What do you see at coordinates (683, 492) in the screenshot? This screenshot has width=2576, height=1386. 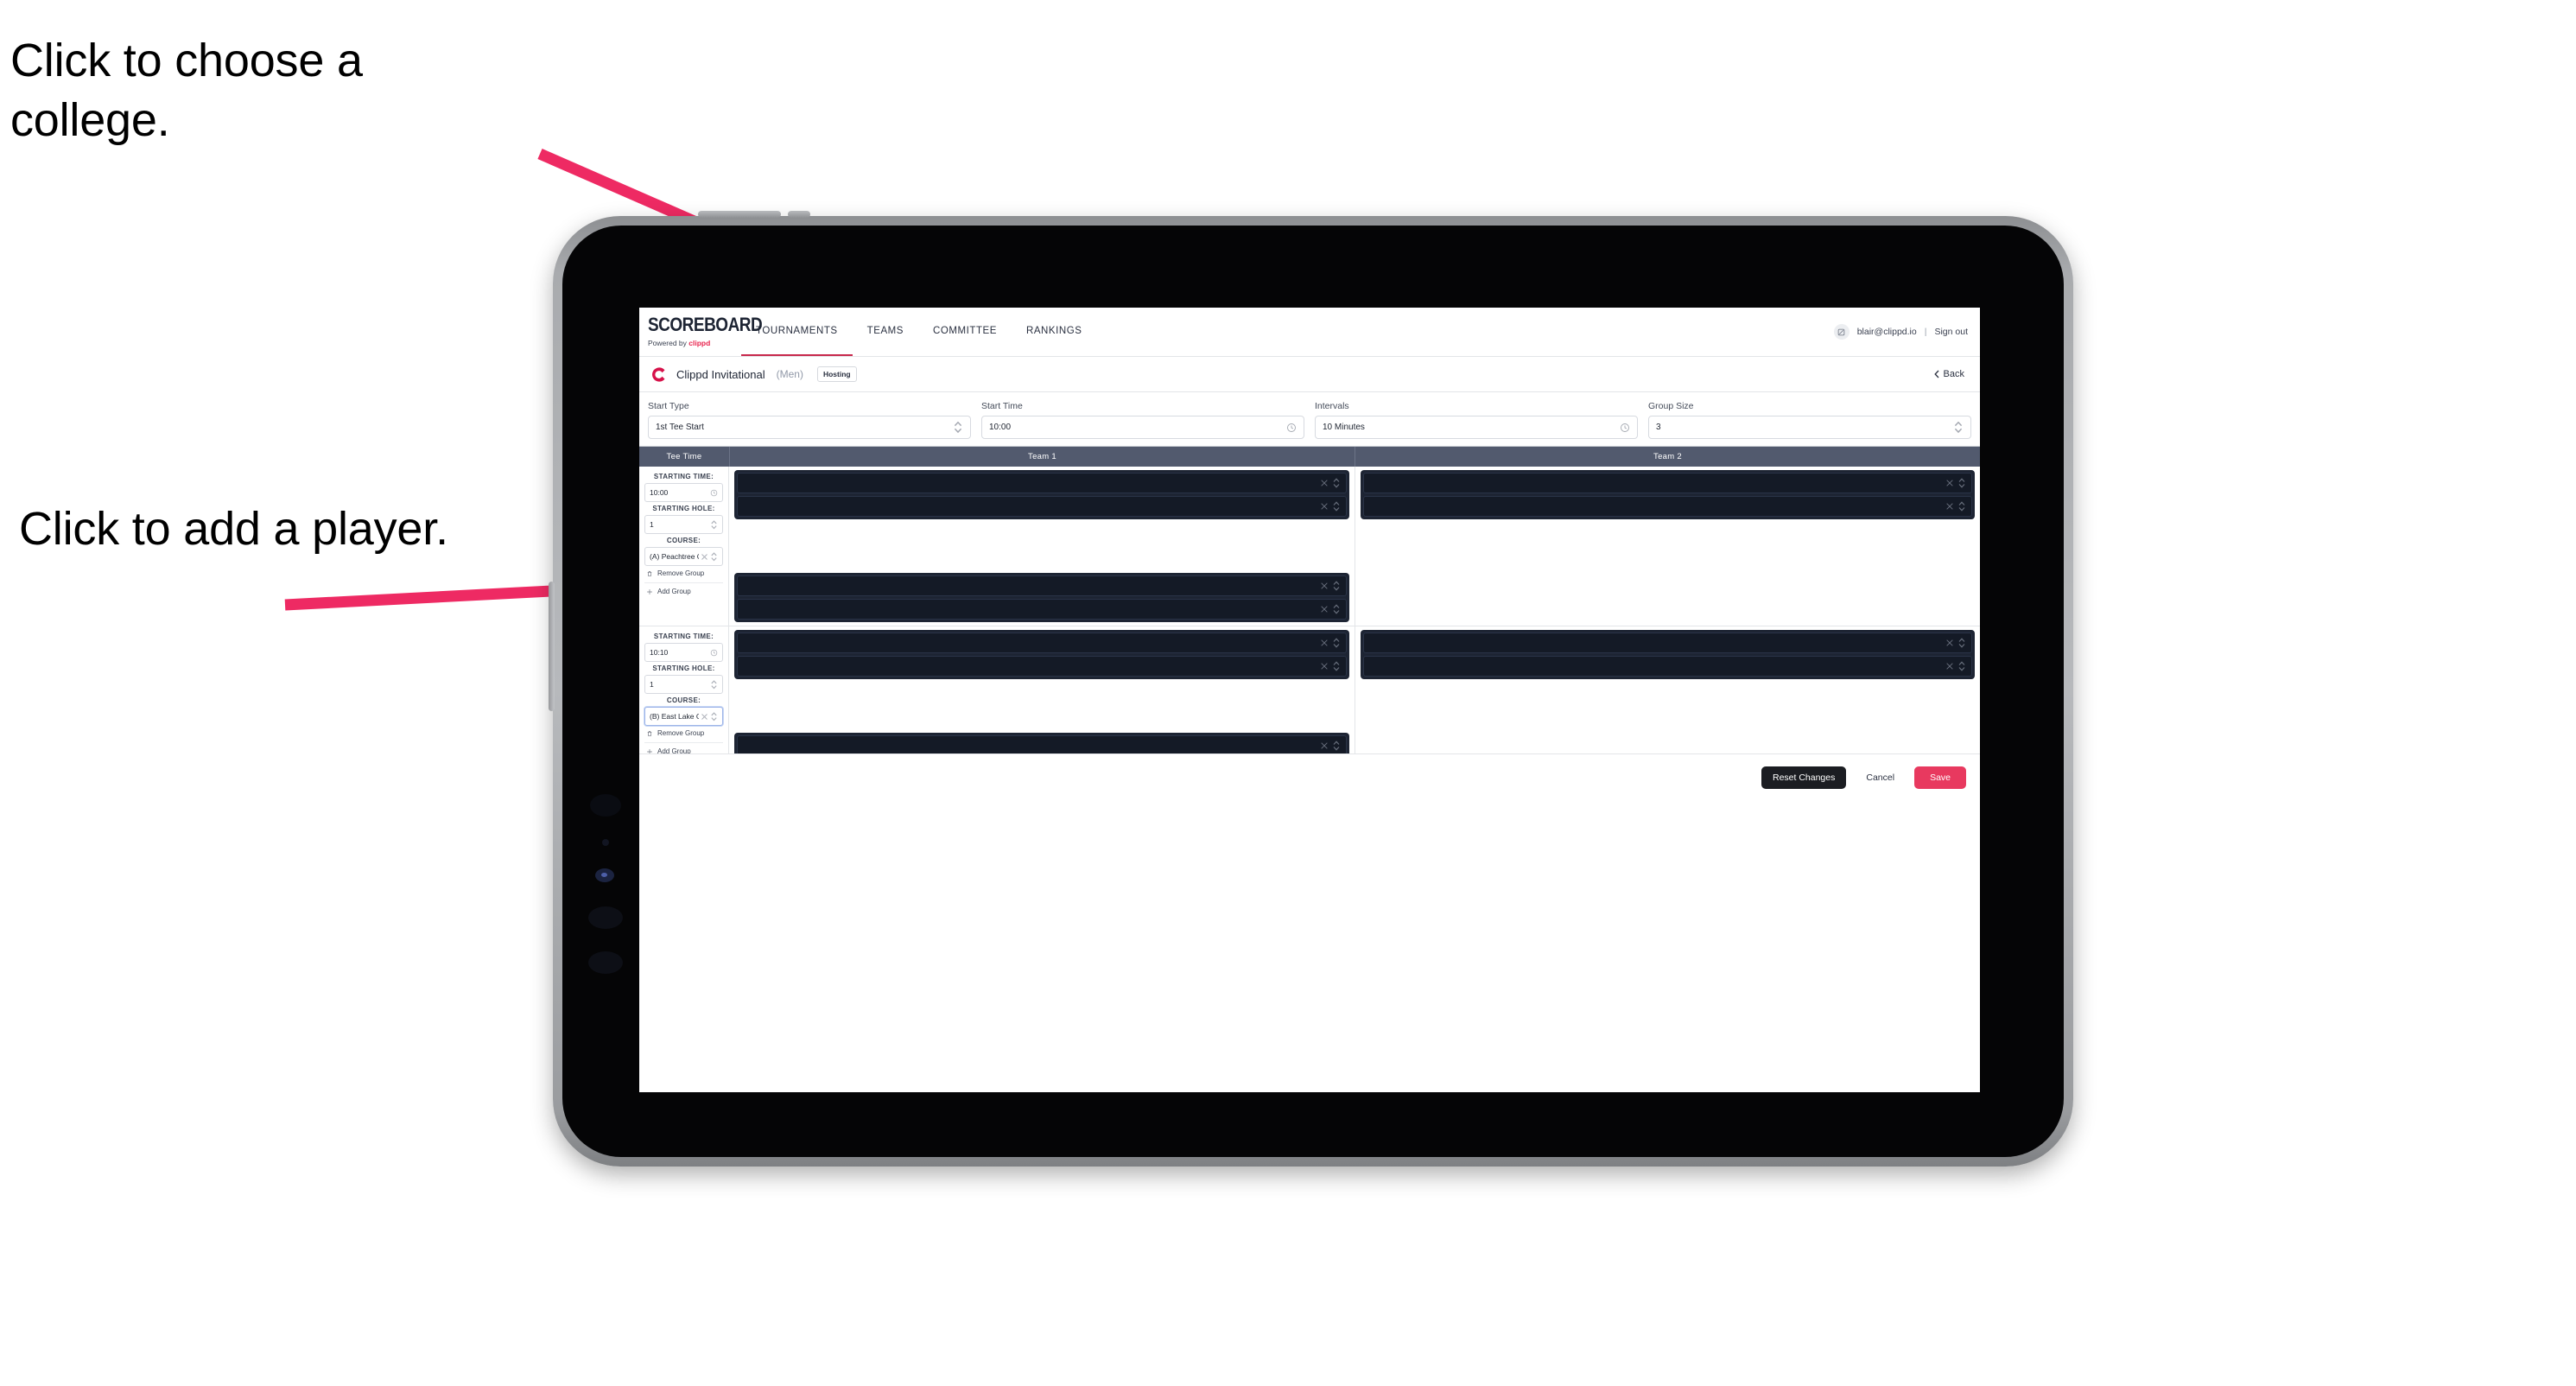 I see `starting-time-input: 10:00` at bounding box center [683, 492].